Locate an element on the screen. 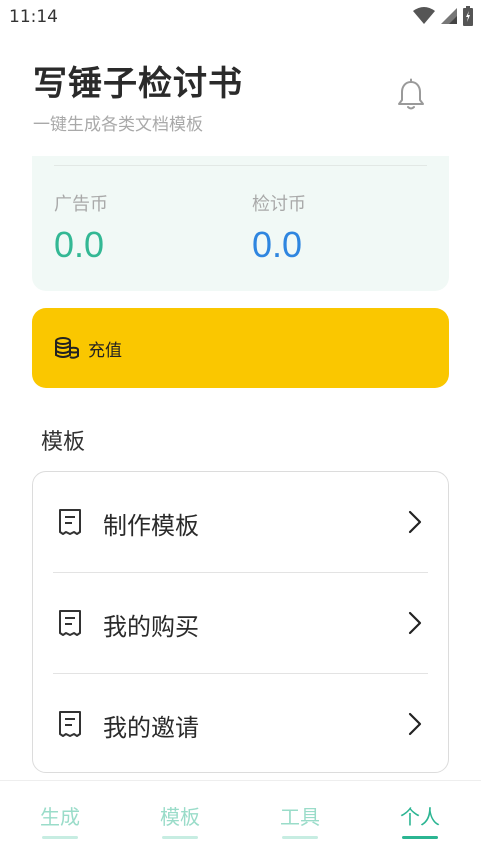 The image size is (481, 856). app-subtitle: 一键生成各类文档模板 is located at coordinates (118, 125).